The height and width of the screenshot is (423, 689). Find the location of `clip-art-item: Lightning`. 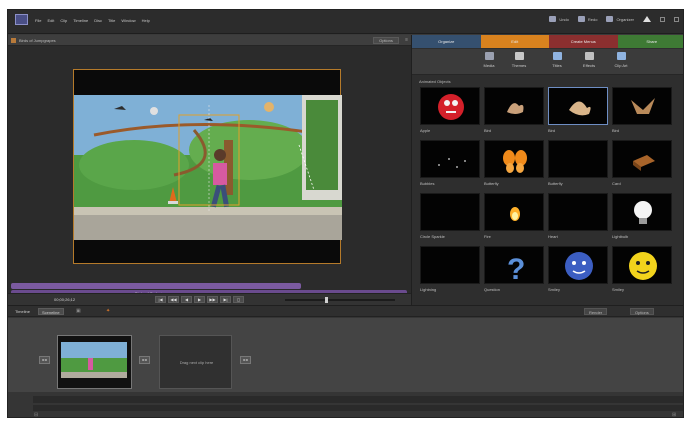

clip-art-item: Lightning is located at coordinates (450, 269).